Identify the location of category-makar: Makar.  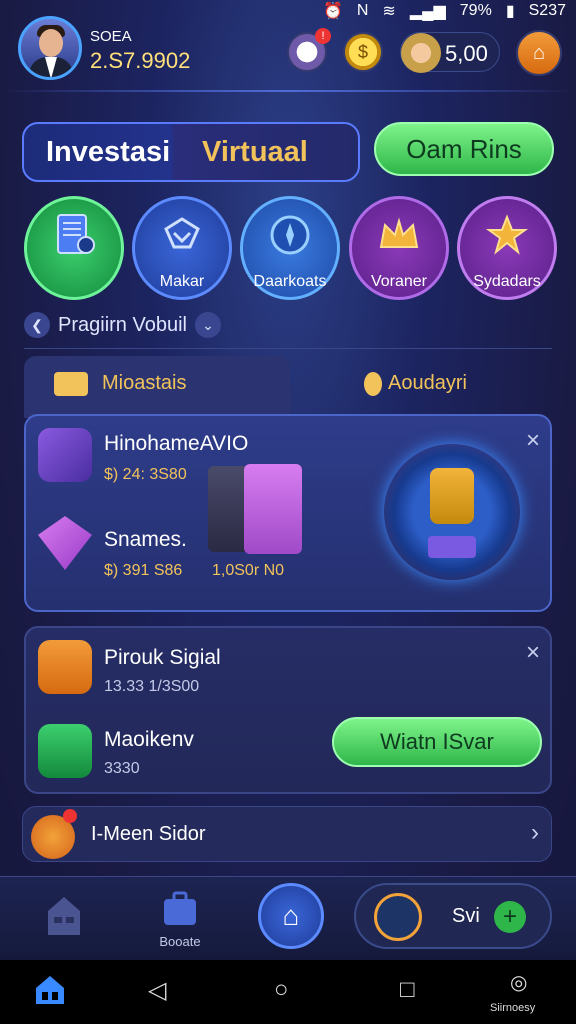
(182, 248).